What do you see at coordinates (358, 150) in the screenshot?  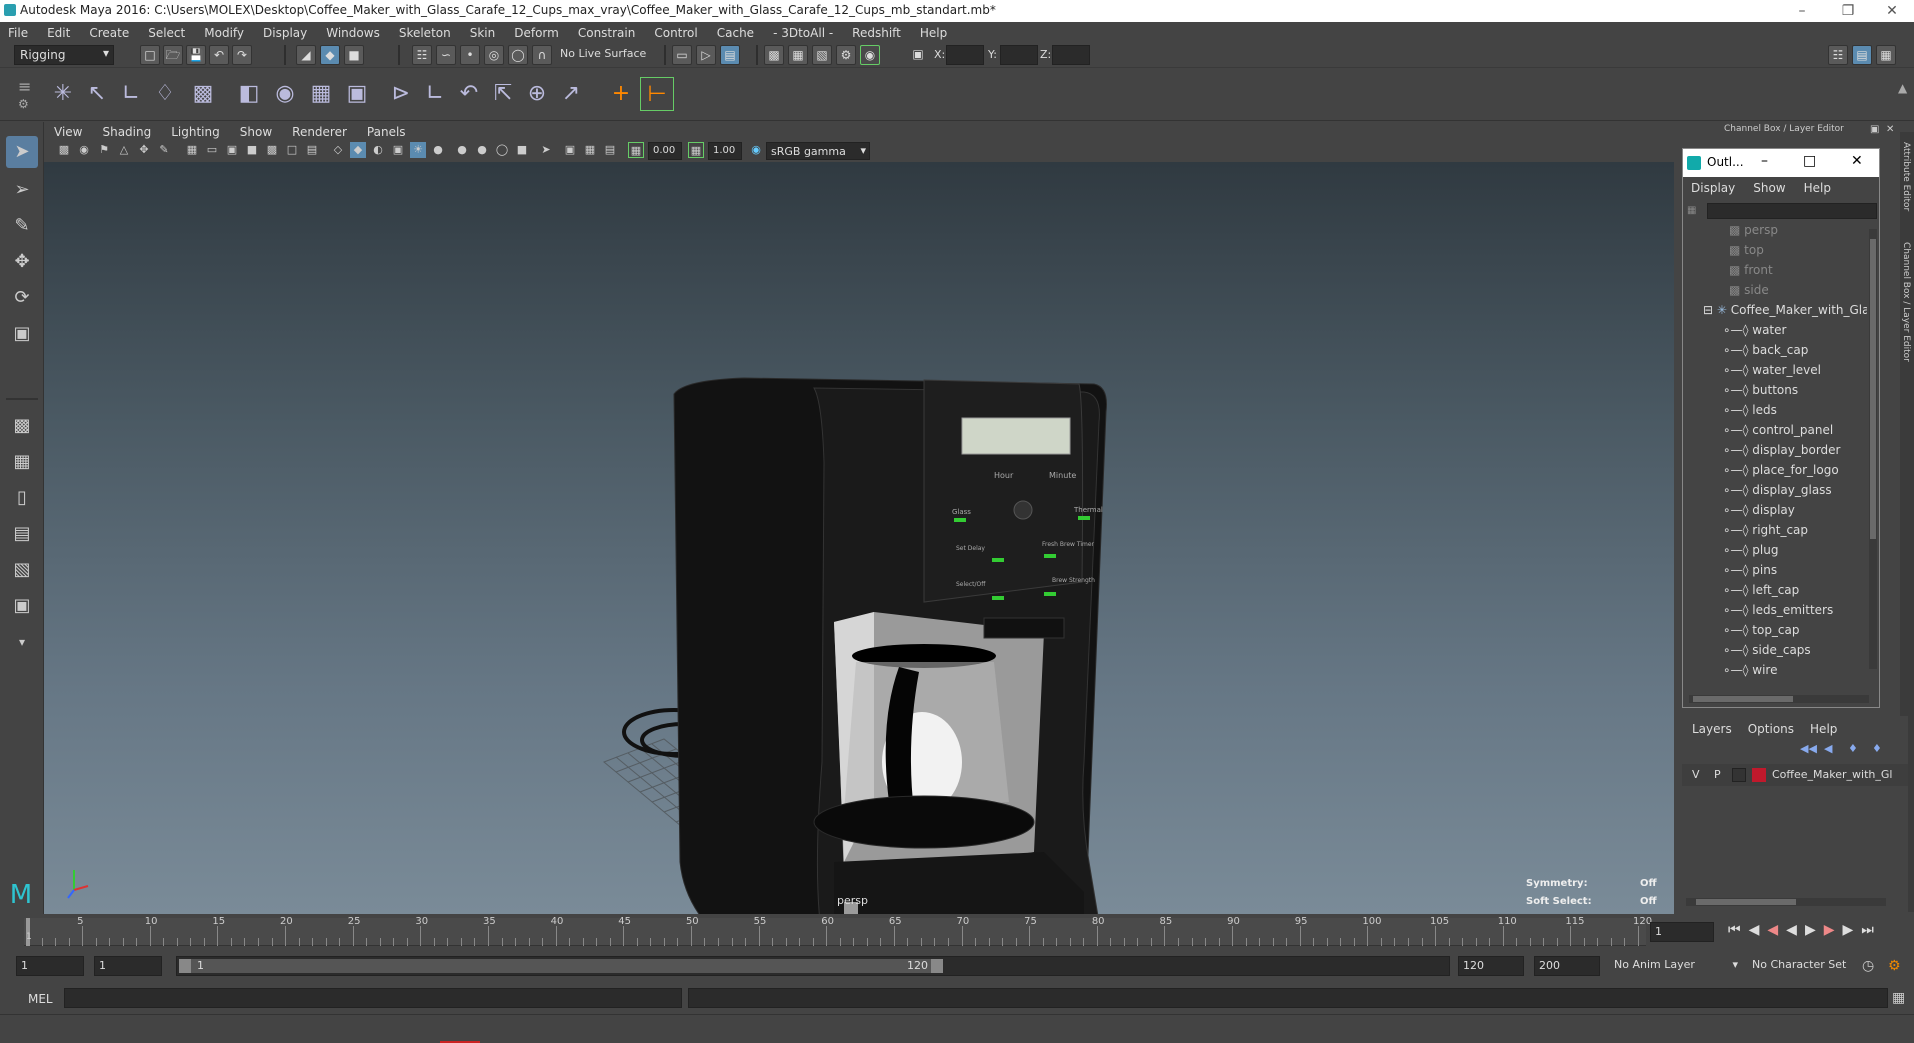 I see `smooth-shade-icon: ◆` at bounding box center [358, 150].